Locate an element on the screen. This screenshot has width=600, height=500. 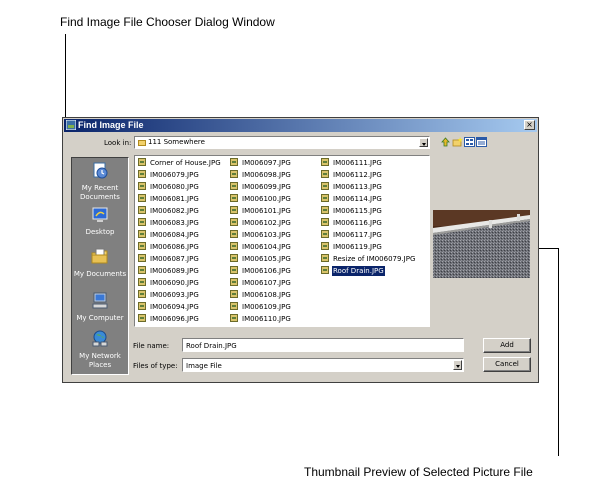
file-item-selected: Roof Drain.JPG is located at coordinates (353, 271).